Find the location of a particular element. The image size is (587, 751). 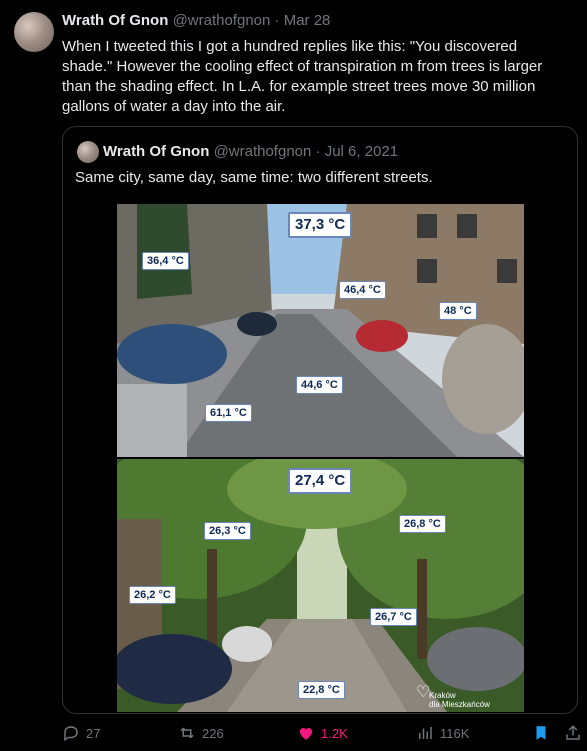

author-avatar is located at coordinates (34, 32).